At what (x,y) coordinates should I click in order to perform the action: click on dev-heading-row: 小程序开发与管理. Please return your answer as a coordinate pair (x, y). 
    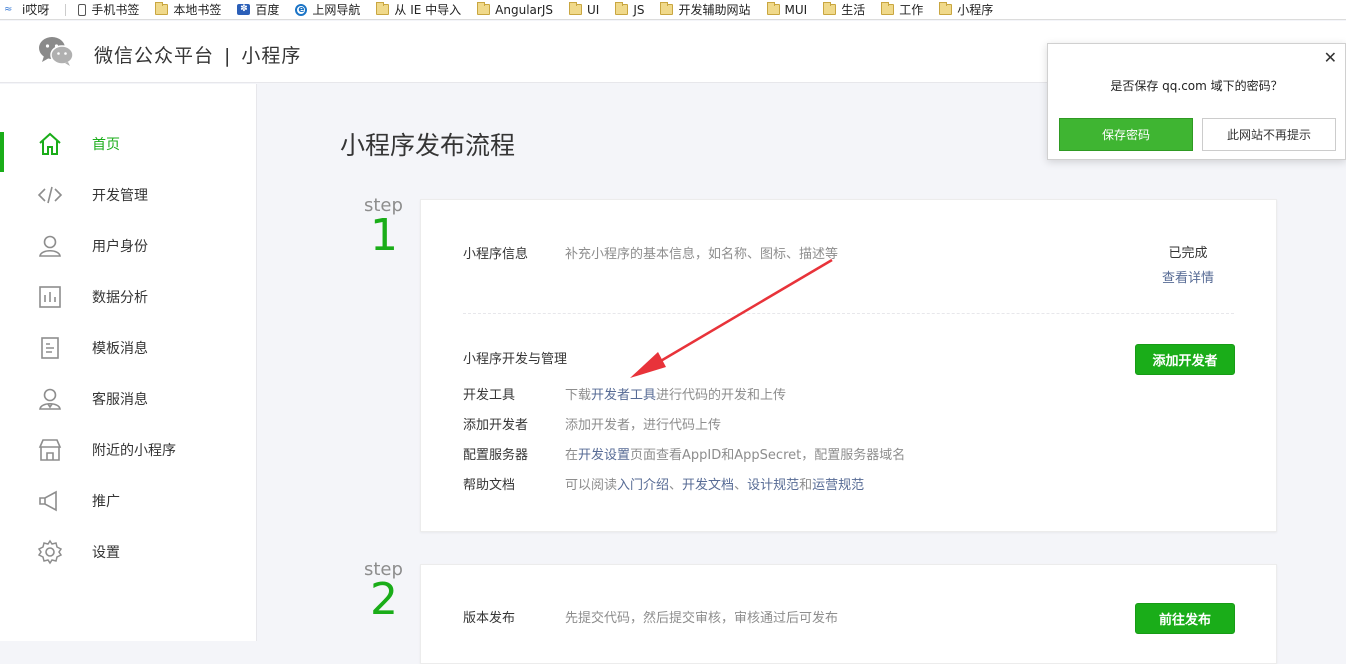
    Looking at the image, I should click on (515, 357).